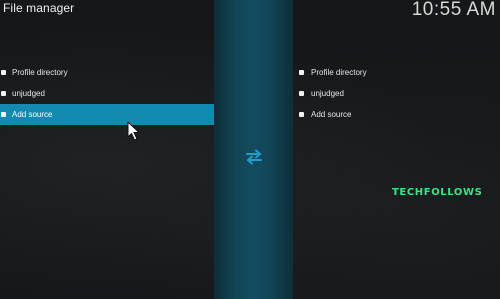  I want to click on right-item-unjudged: unjudged, so click(396, 93).